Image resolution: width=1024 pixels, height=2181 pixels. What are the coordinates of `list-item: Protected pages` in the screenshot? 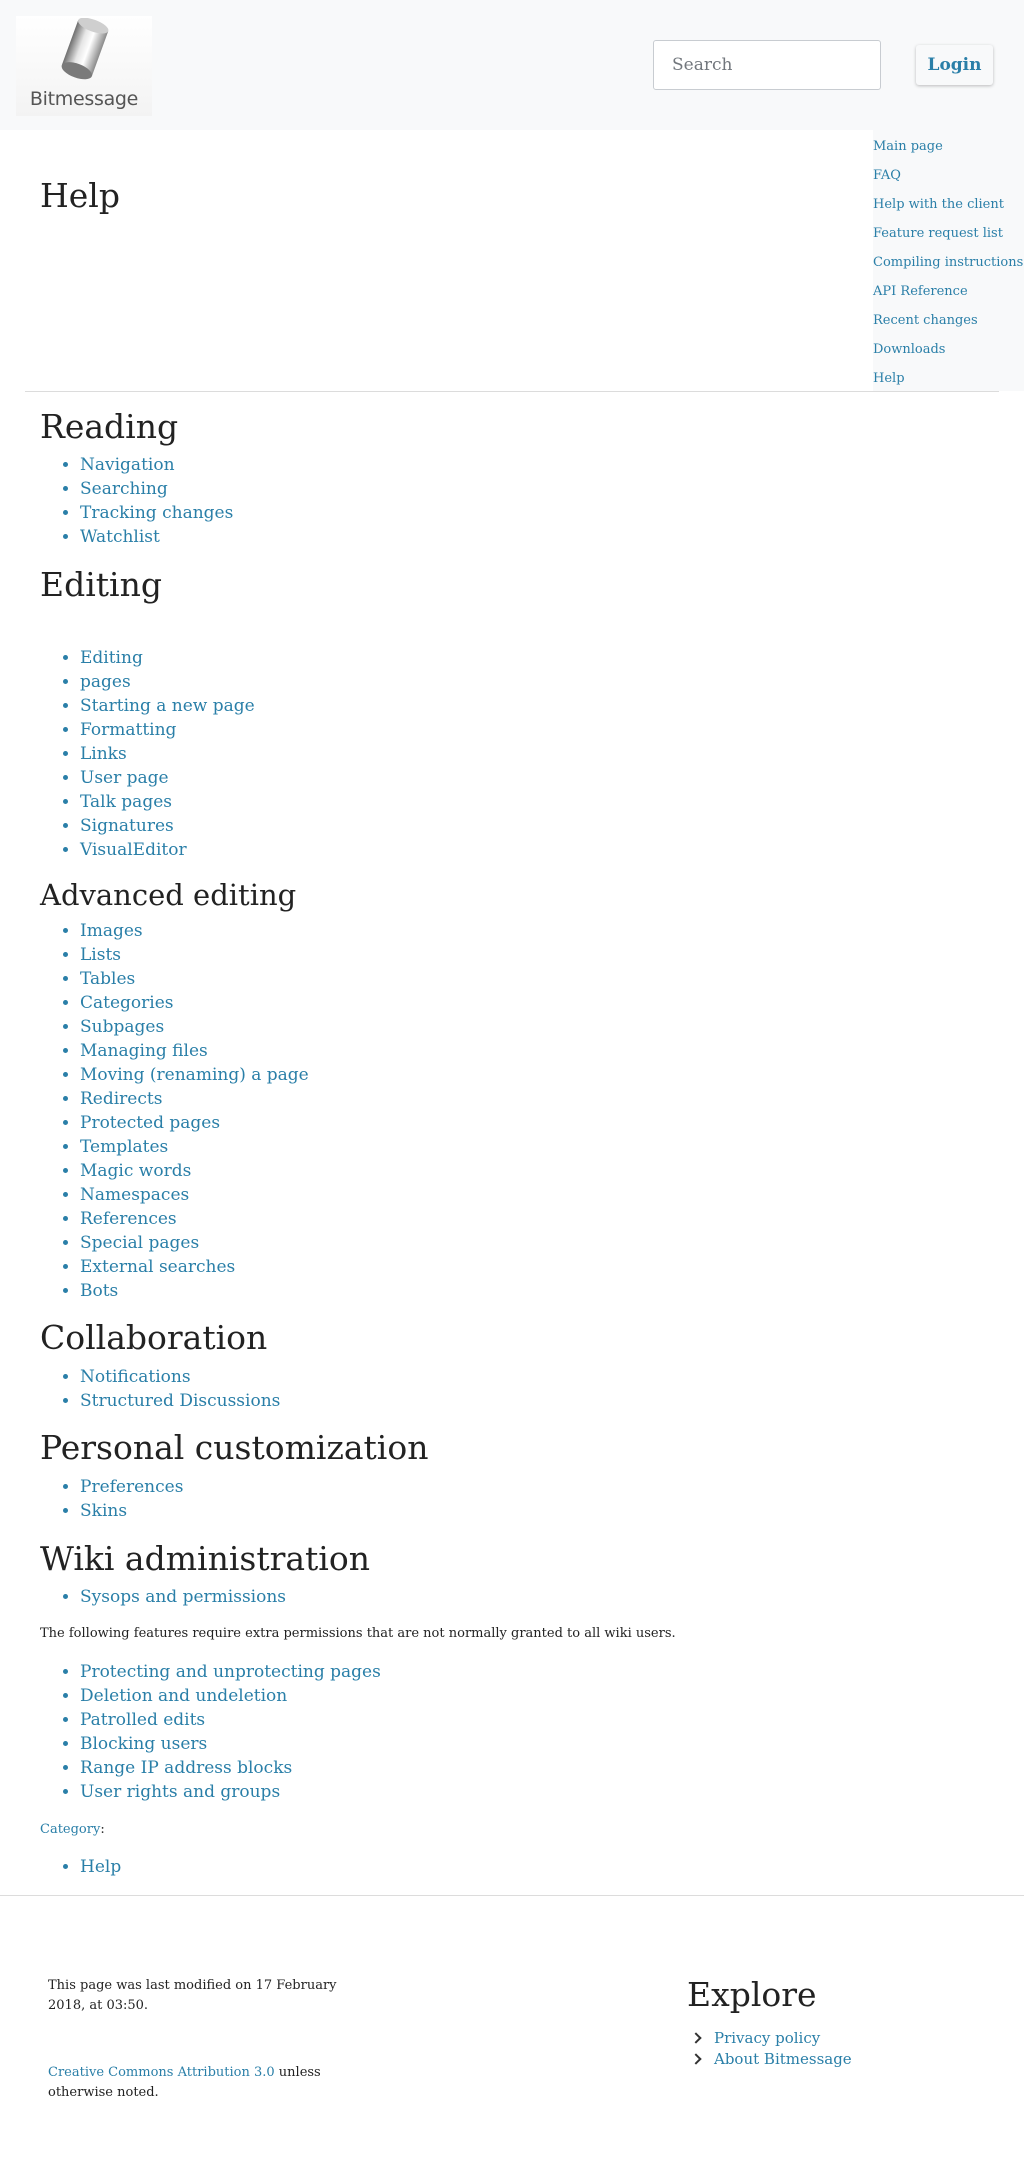 It's located at (194, 1123).